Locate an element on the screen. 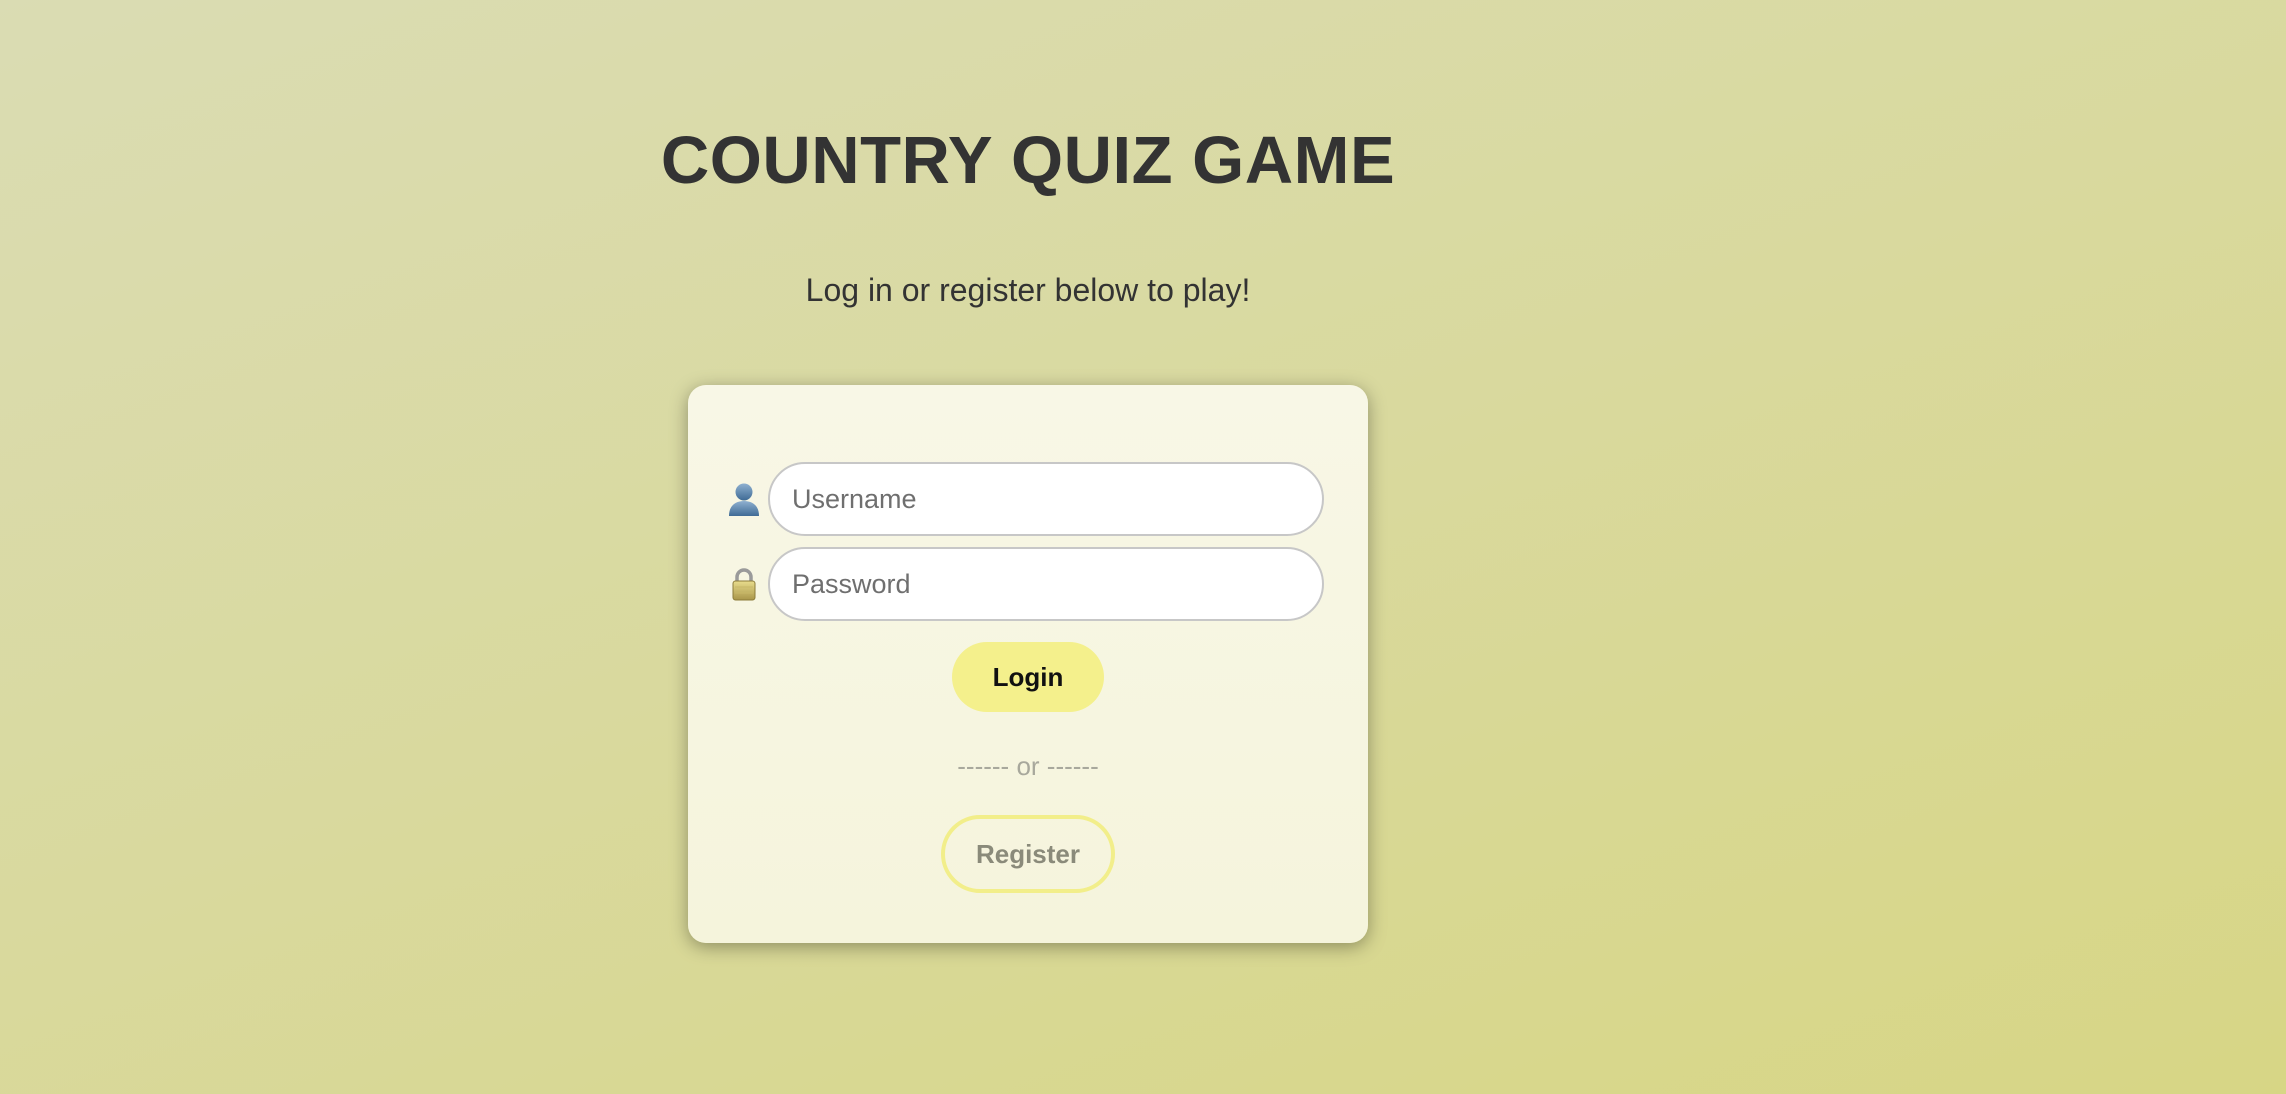 Image resolution: width=2286 pixels, height=1094 pixels. lock-icon is located at coordinates (744, 584).